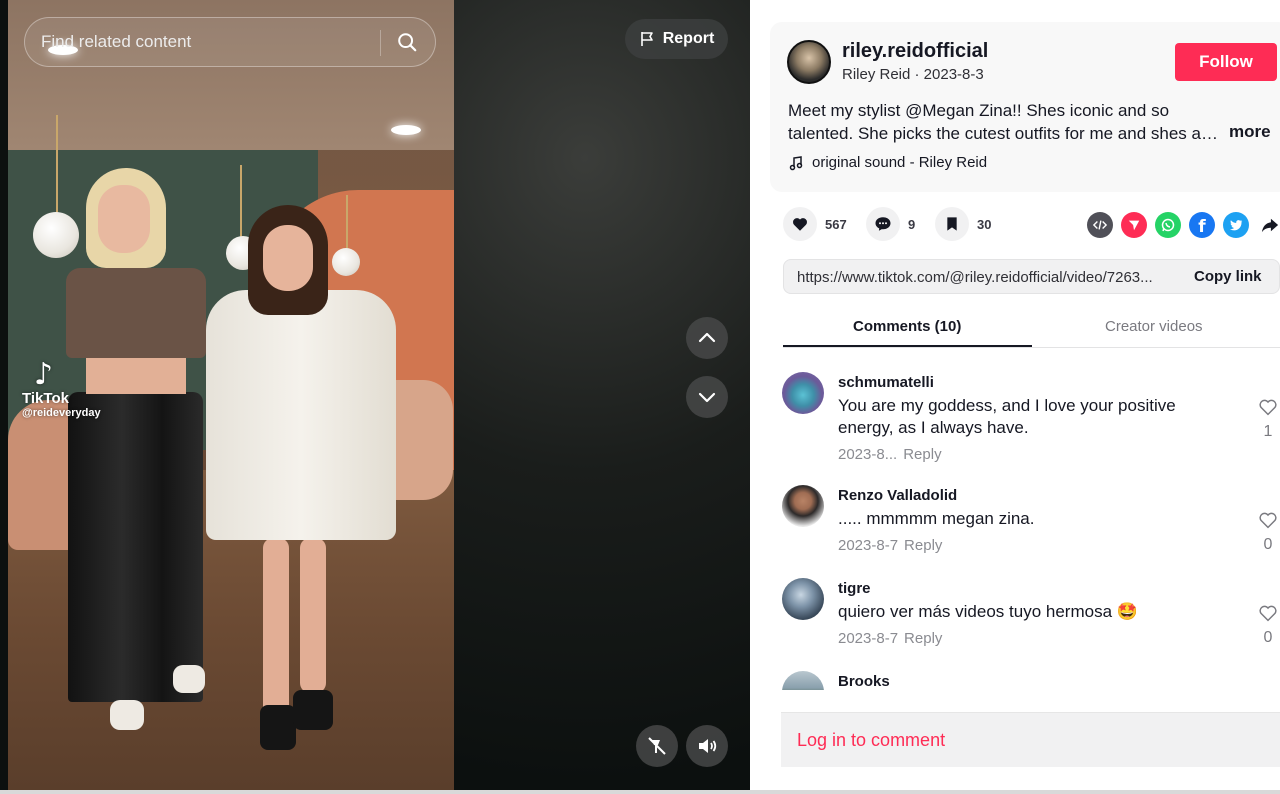  I want to click on watermark-brand: TikTok, so click(45, 398).